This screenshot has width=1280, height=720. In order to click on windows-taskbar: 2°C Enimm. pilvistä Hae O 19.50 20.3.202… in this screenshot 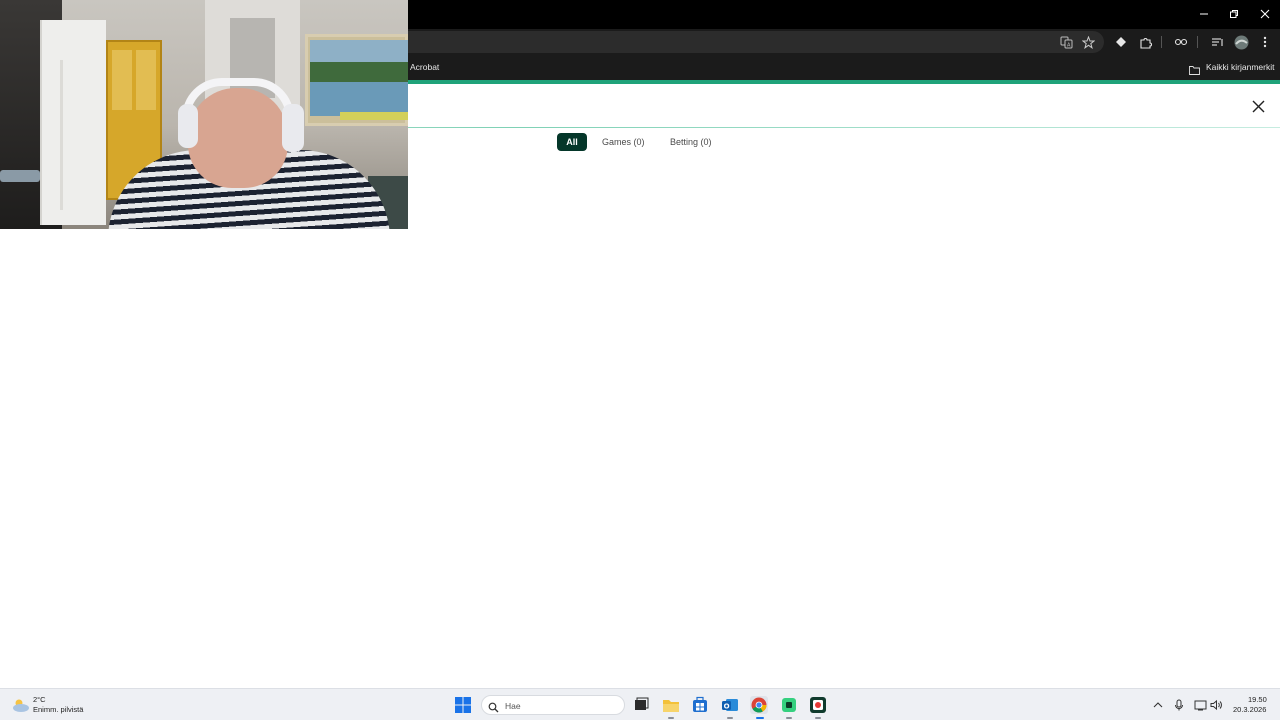, I will do `click(640, 704)`.